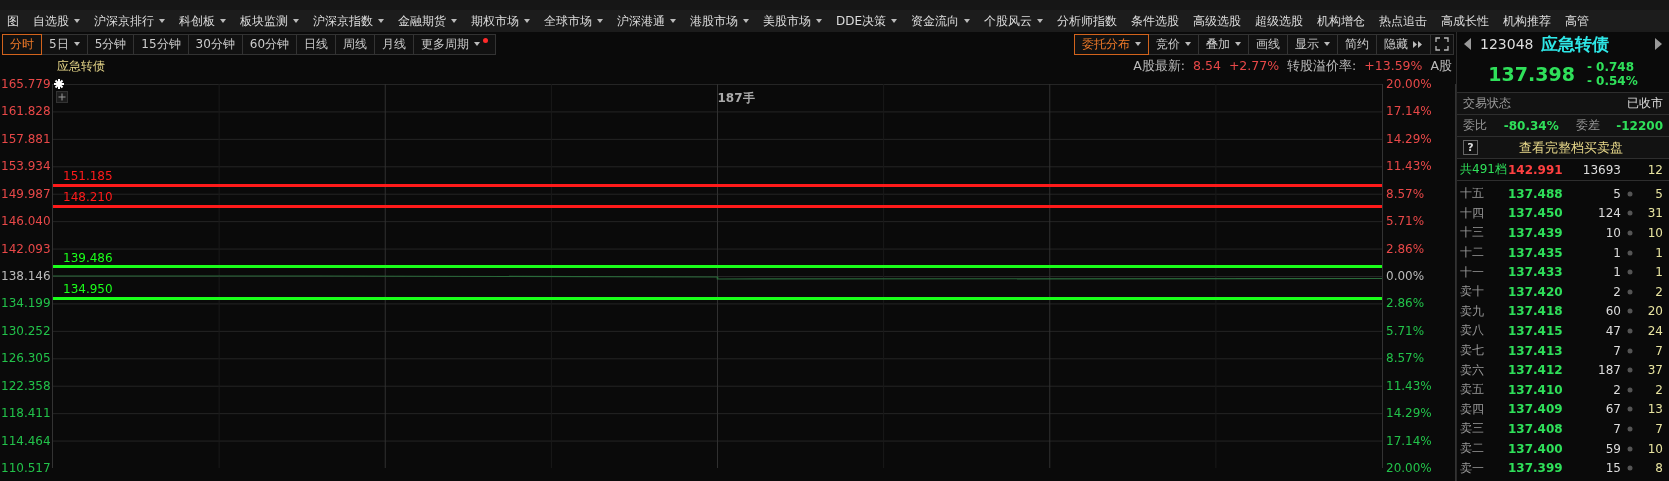 This screenshot has height=481, width=1669. Describe the element at coordinates (317, 44) in the screenshot. I see `period-tab: 日线` at that location.